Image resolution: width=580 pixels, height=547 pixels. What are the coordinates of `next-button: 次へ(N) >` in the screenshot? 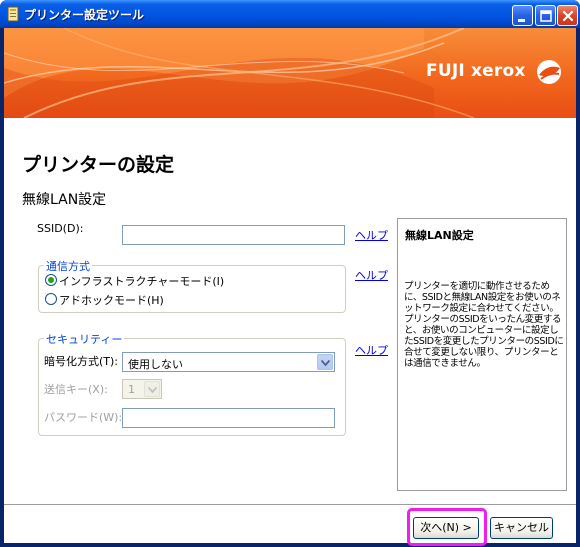 It's located at (446, 528).